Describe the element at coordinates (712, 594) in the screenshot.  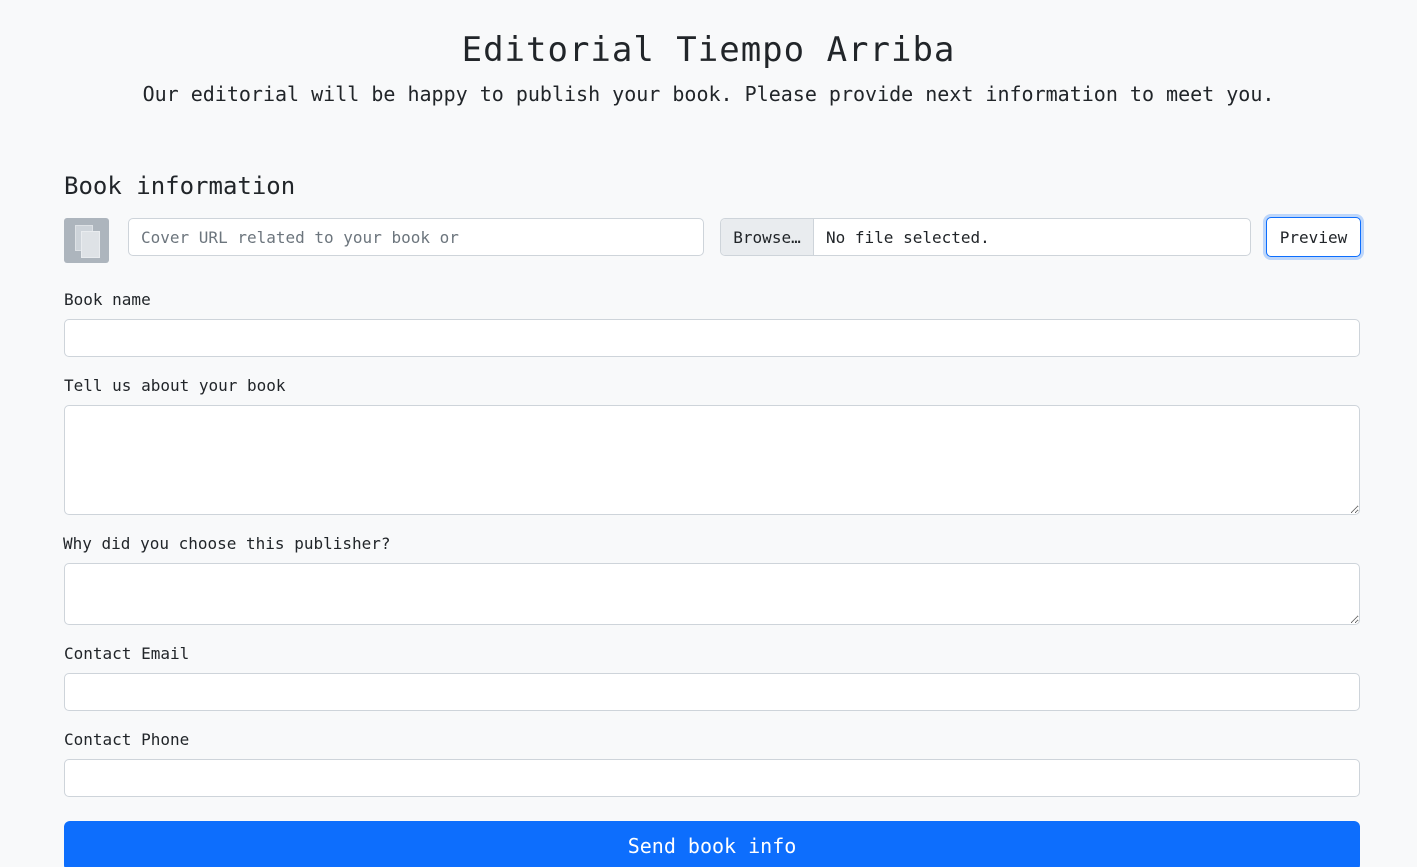
I see `why-publisher-textarea` at that location.